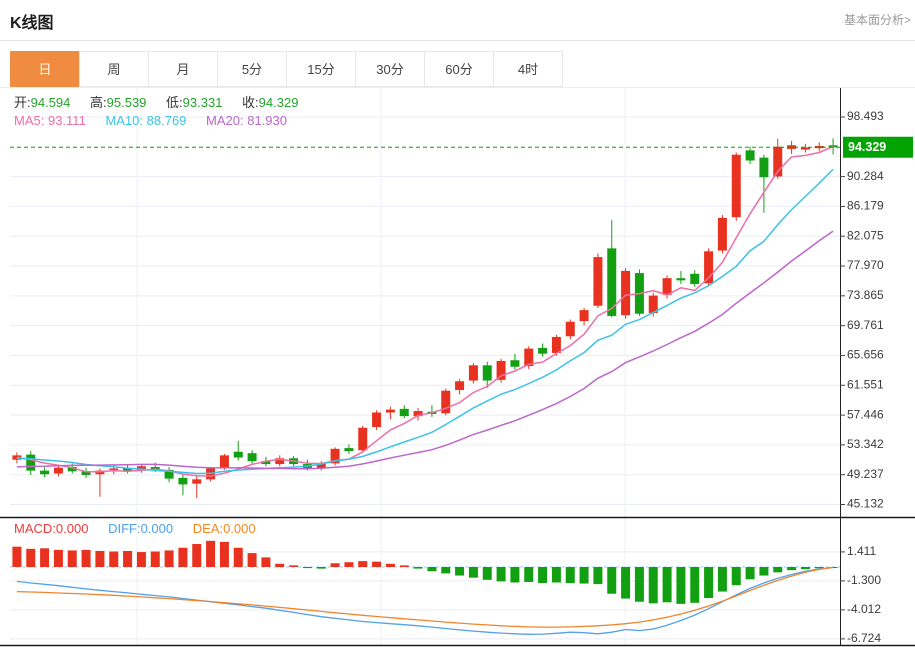 Image resolution: width=915 pixels, height=647 pixels. What do you see at coordinates (390, 69) in the screenshot?
I see `tab-30min: 30分` at bounding box center [390, 69].